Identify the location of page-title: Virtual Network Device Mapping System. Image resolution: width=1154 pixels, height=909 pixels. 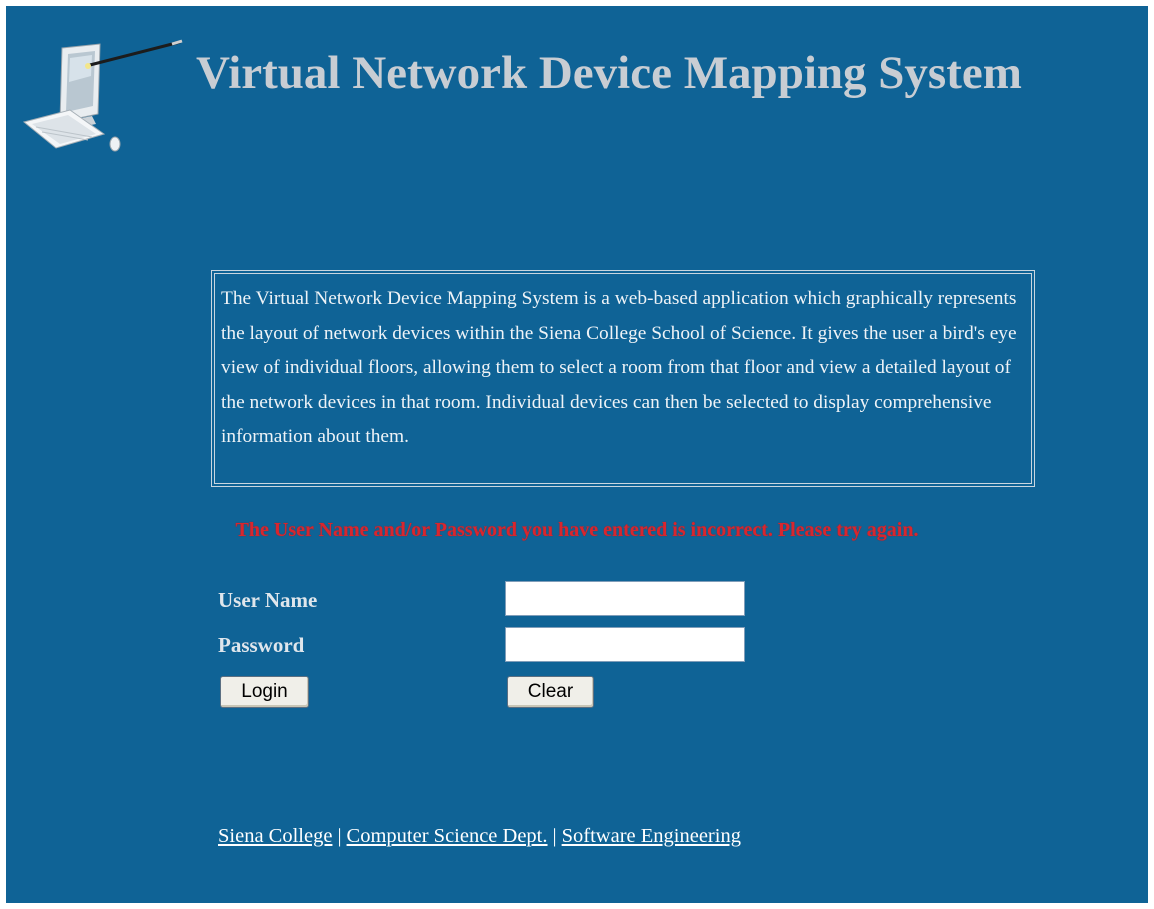
(609, 73).